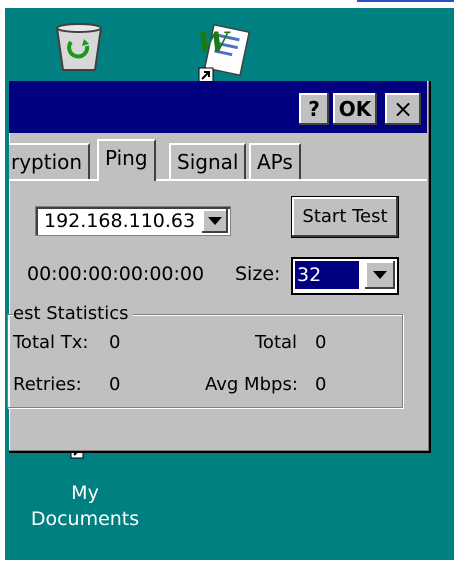 The image size is (457, 561). I want to click on total-tx-value: 0, so click(115, 342).